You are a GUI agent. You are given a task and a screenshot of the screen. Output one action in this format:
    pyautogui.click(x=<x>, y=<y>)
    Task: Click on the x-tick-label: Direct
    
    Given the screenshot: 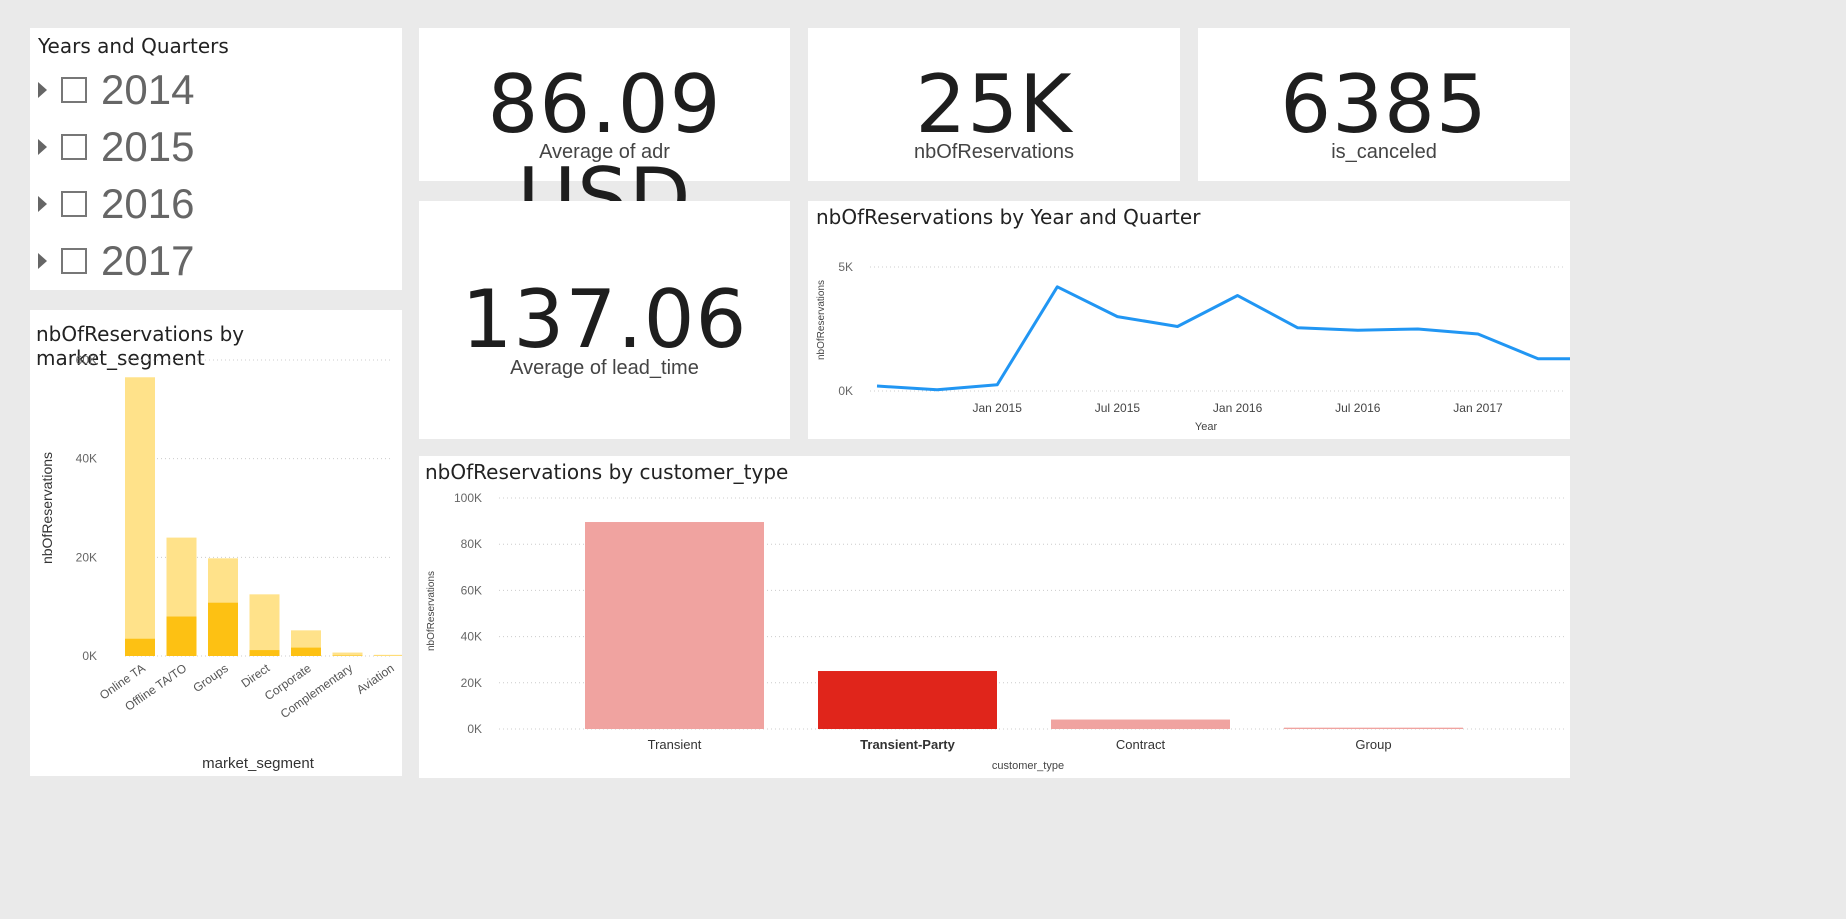 What is the action you would take?
    pyautogui.click(x=256, y=676)
    